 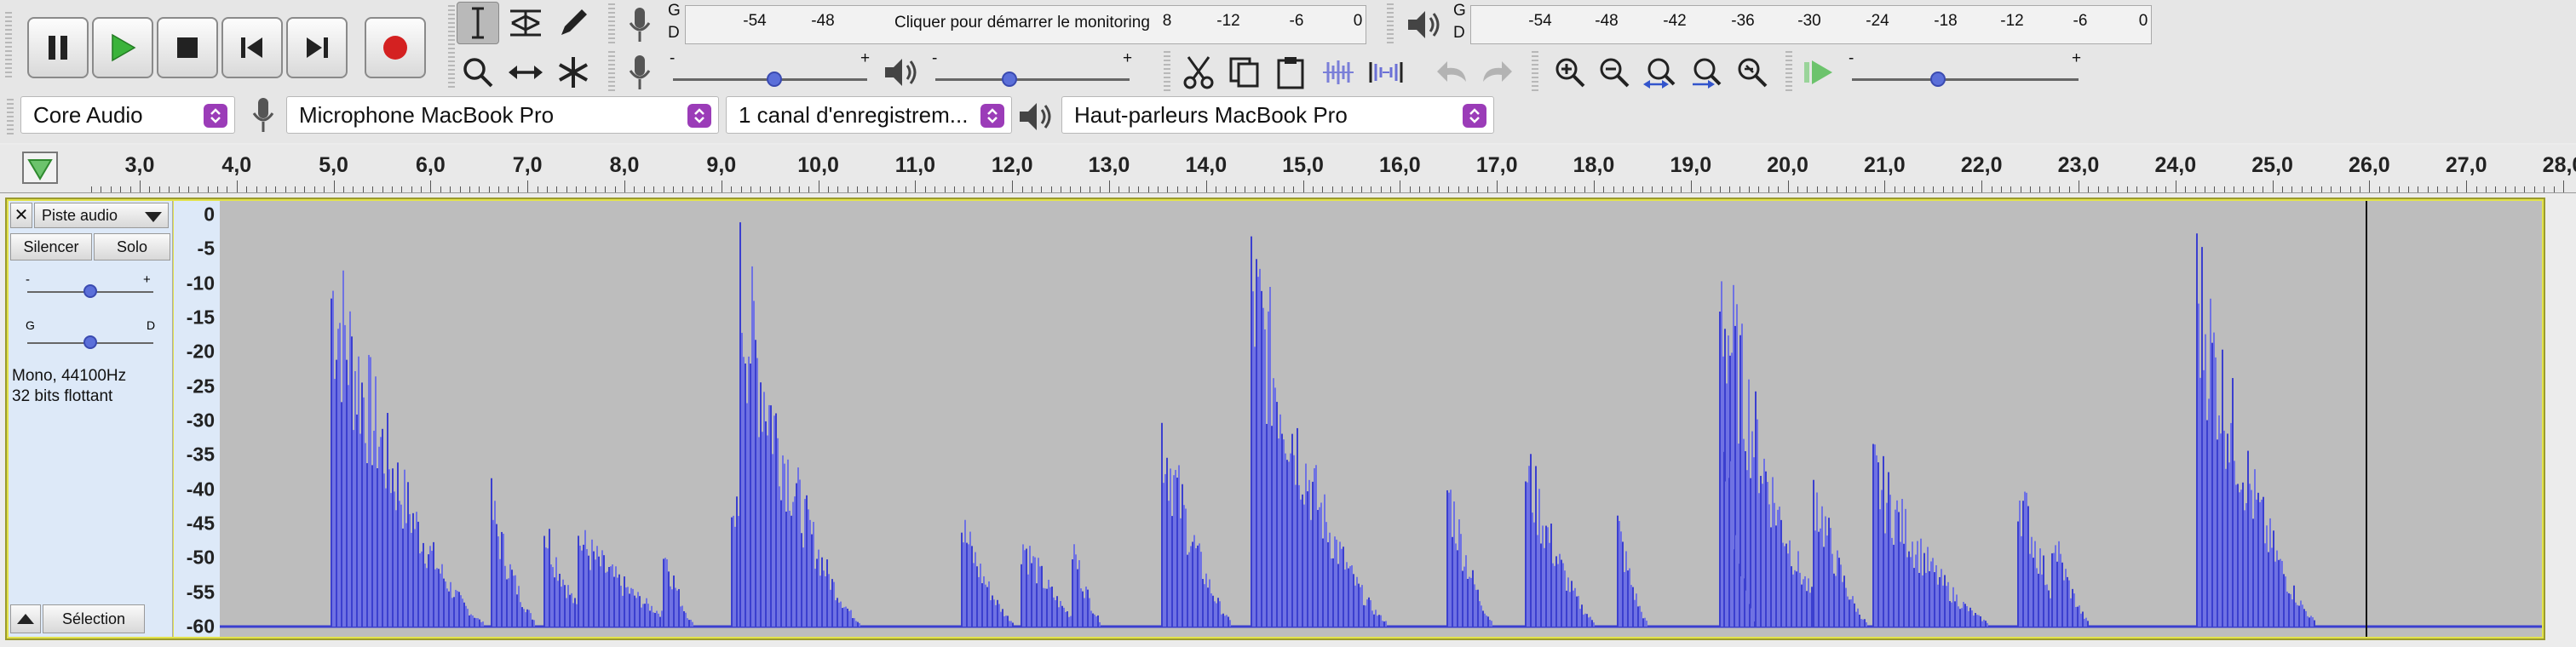 What do you see at coordinates (90, 291) in the screenshot?
I see `gain-slider` at bounding box center [90, 291].